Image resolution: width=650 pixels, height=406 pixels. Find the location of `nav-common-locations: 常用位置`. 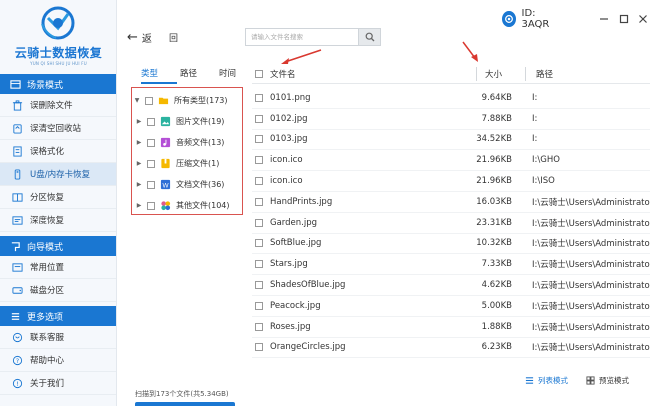

nav-common-locations: 常用位置 is located at coordinates (58, 267).